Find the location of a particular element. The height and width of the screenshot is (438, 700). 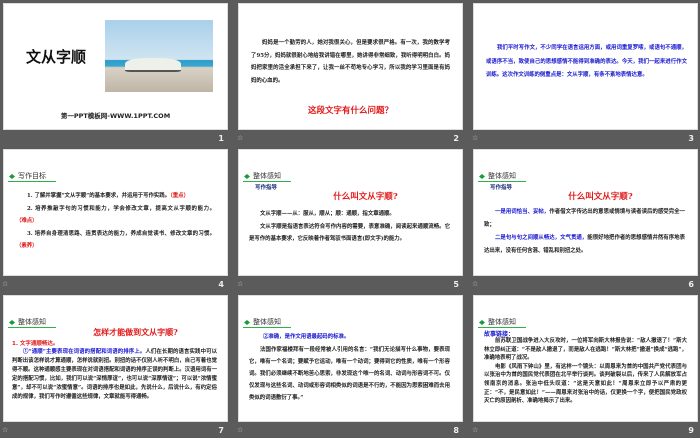

objective-item: 2. 培养推敲字句的习惯和能力，学会修改文章，提高文从字顺的能力。（难点） is located at coordinates (115, 215).